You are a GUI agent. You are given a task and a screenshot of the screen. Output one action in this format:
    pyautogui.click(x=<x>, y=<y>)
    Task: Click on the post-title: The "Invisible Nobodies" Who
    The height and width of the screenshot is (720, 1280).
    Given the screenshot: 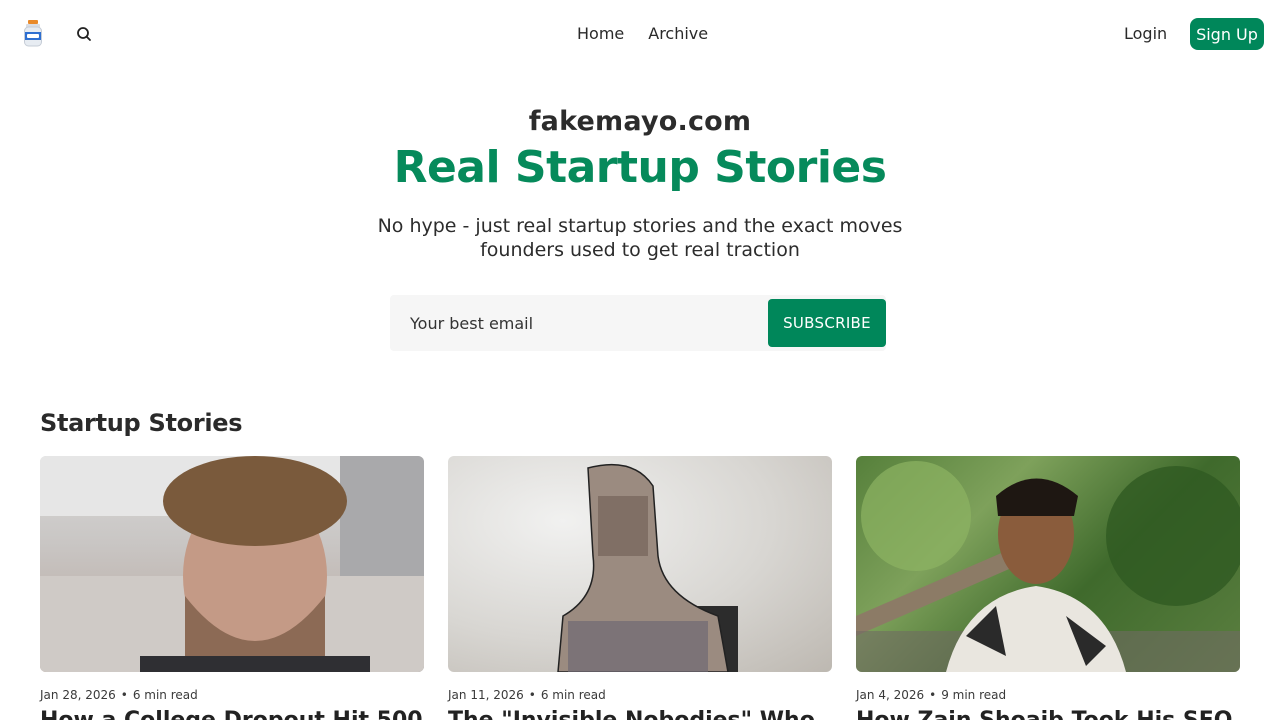 What is the action you would take?
    pyautogui.click(x=640, y=714)
    